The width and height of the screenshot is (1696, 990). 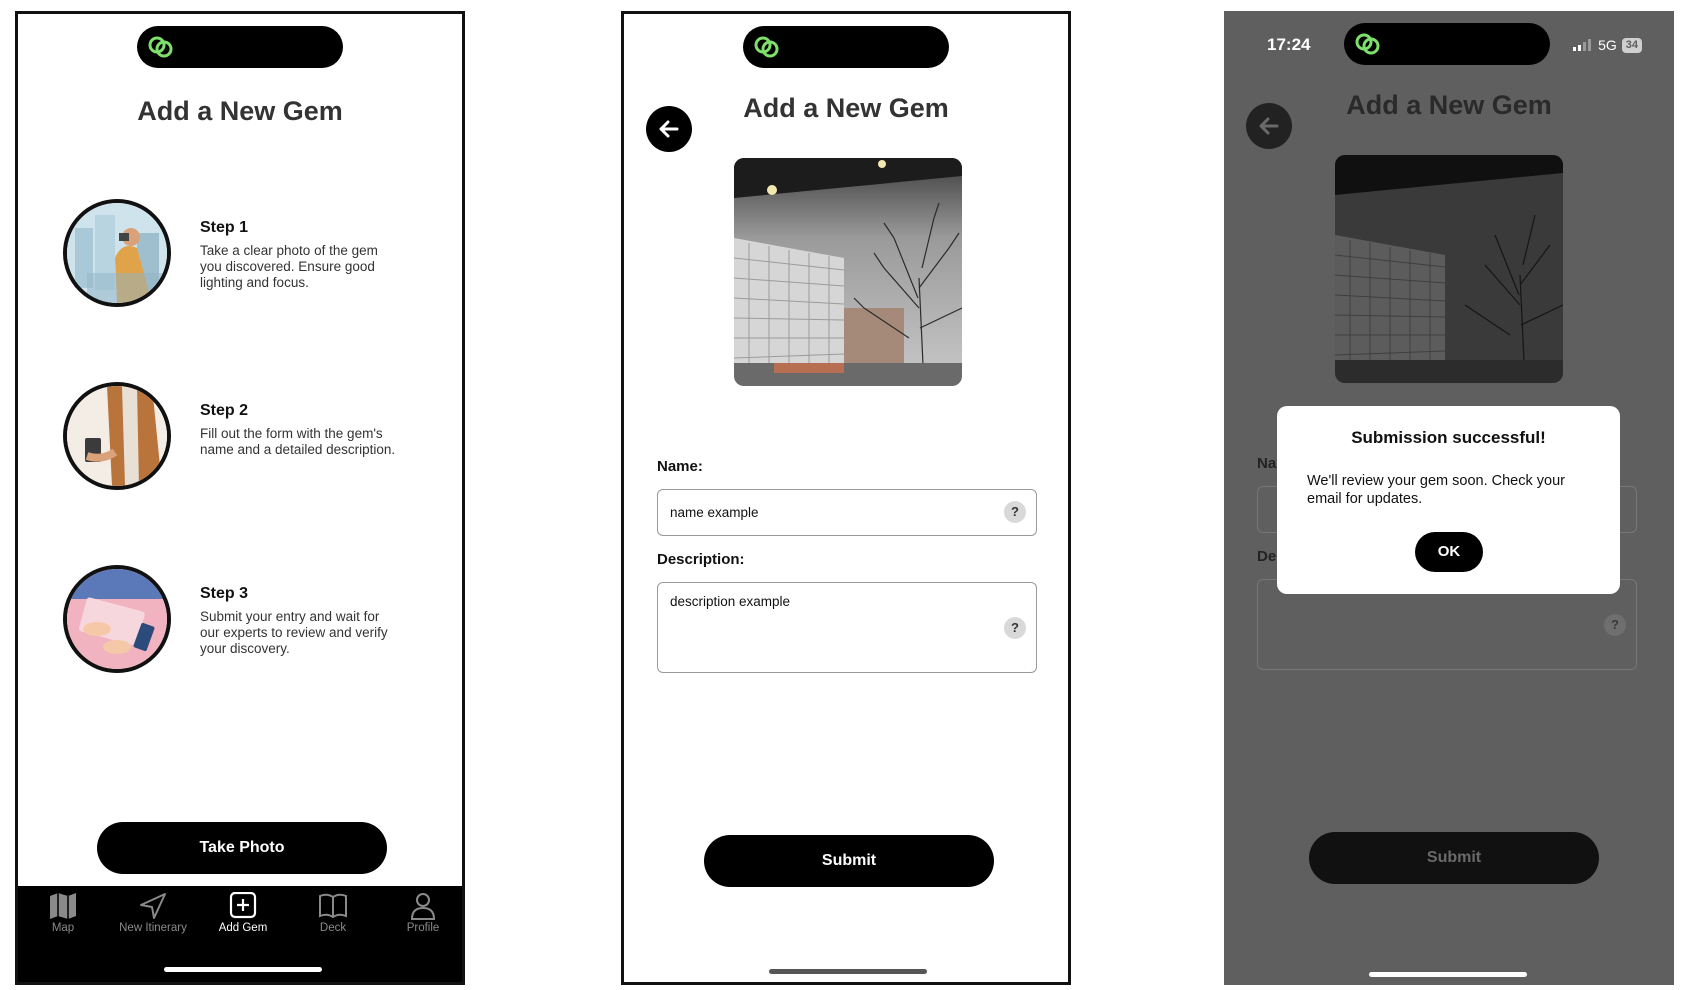 I want to click on tab-profile-label: Profile, so click(x=423, y=928).